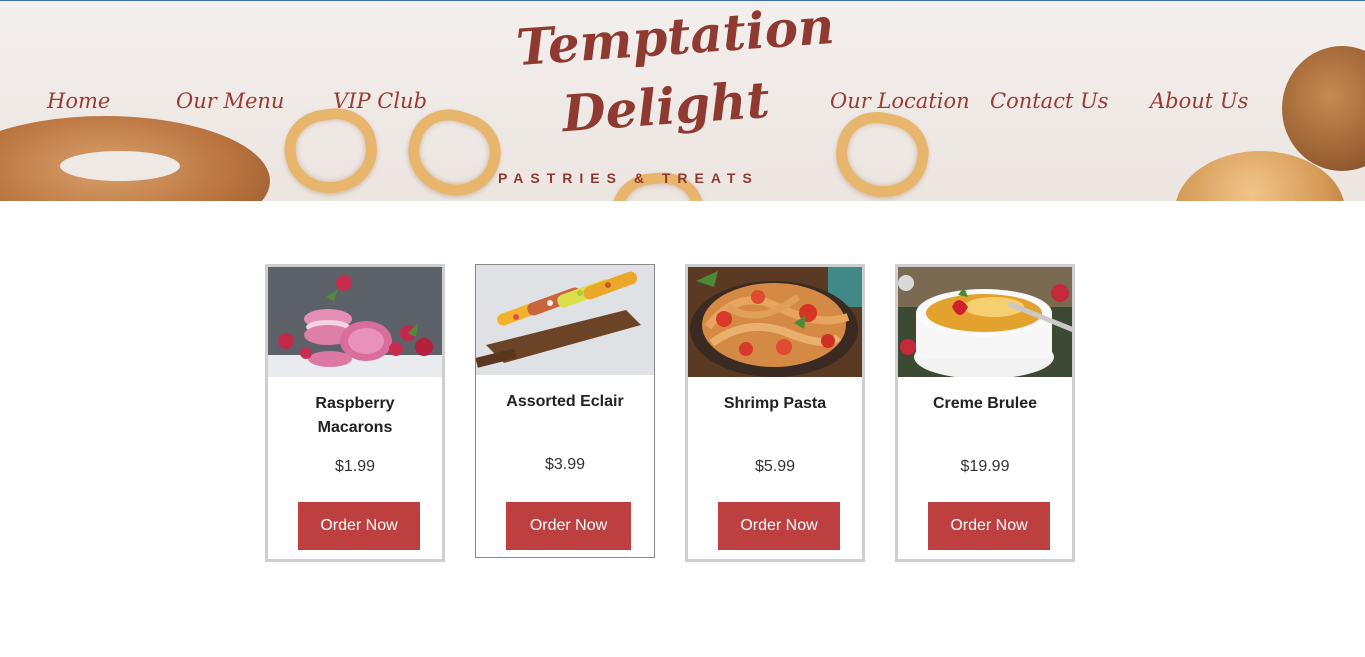 The image size is (1365, 657). What do you see at coordinates (230, 101) in the screenshot?
I see `nav-our-menu: Our Menu` at bounding box center [230, 101].